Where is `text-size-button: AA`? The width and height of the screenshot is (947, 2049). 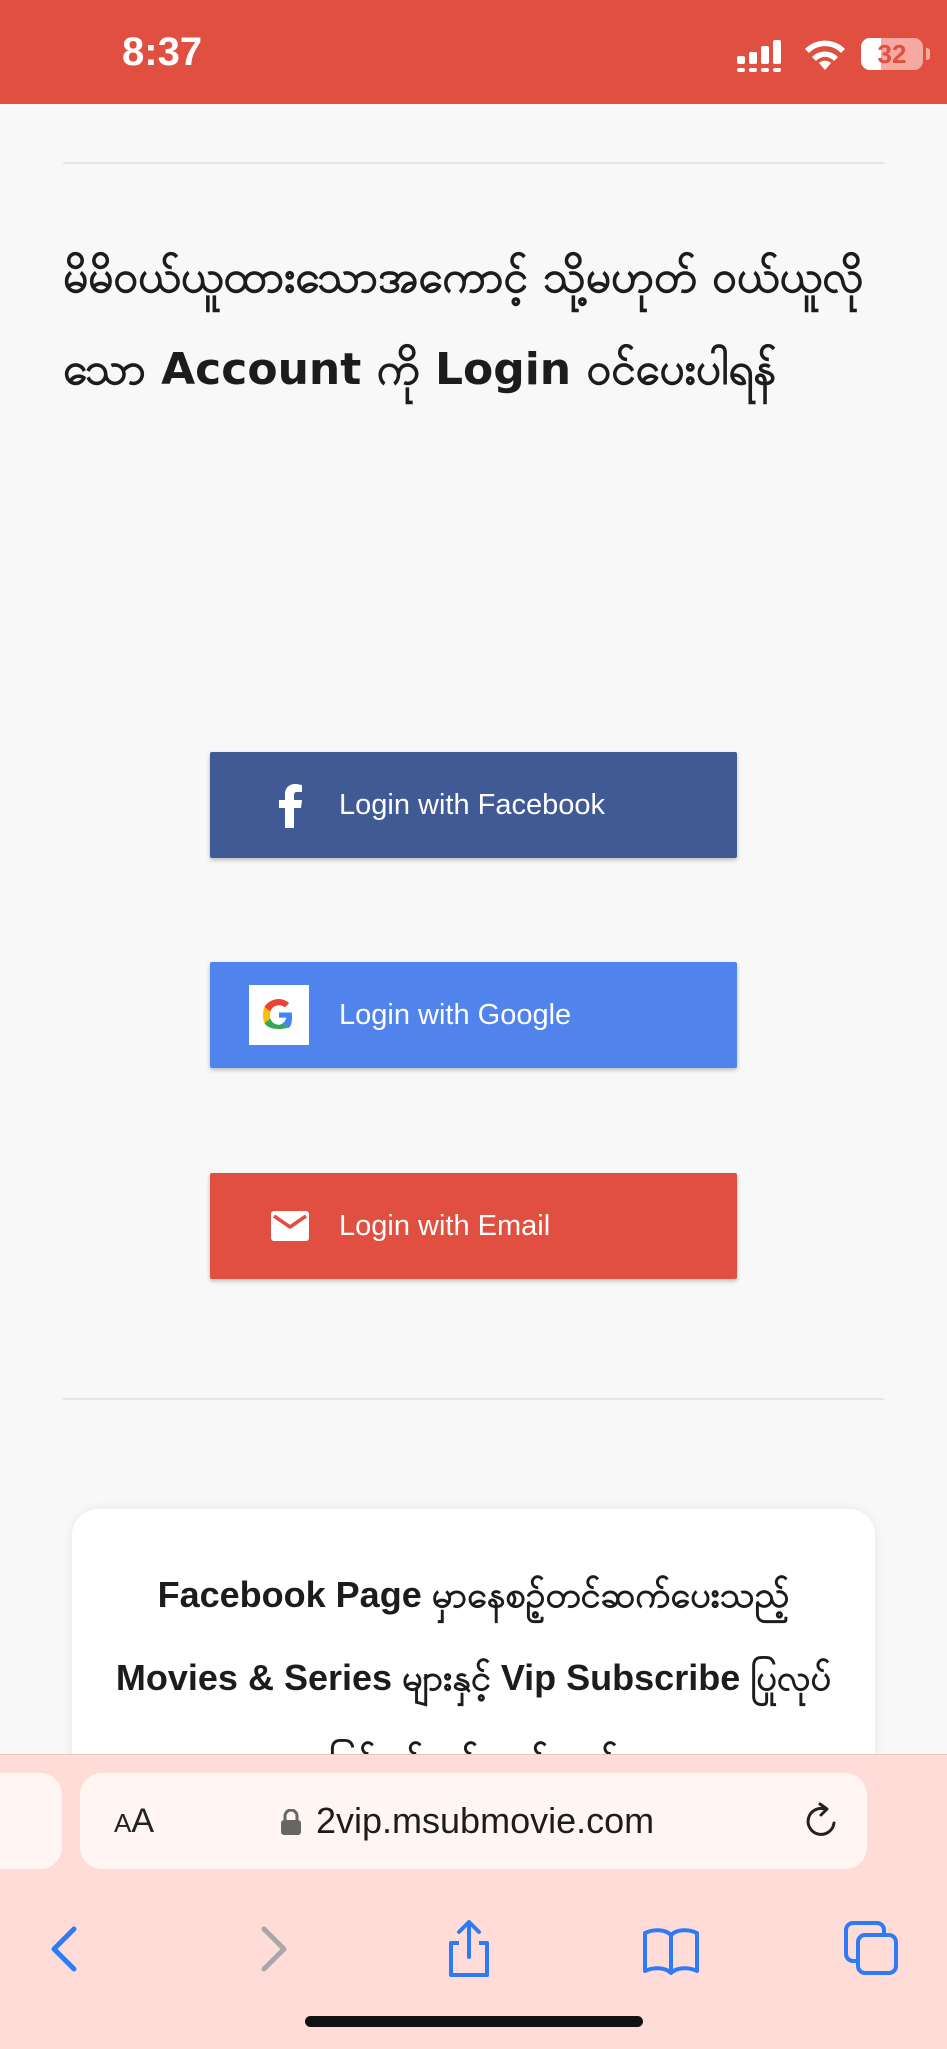 text-size-button: AA is located at coordinates (134, 1824).